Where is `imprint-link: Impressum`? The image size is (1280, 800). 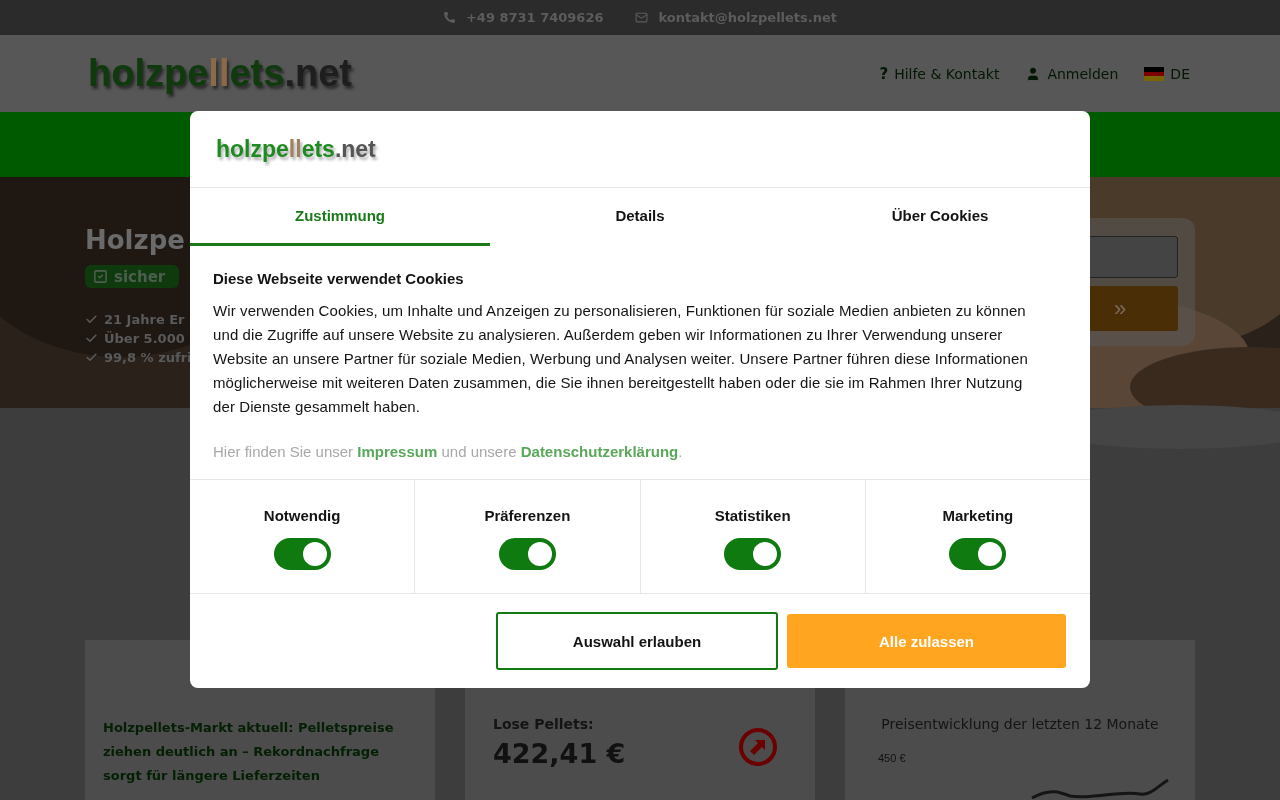
imprint-link: Impressum is located at coordinates (397, 451).